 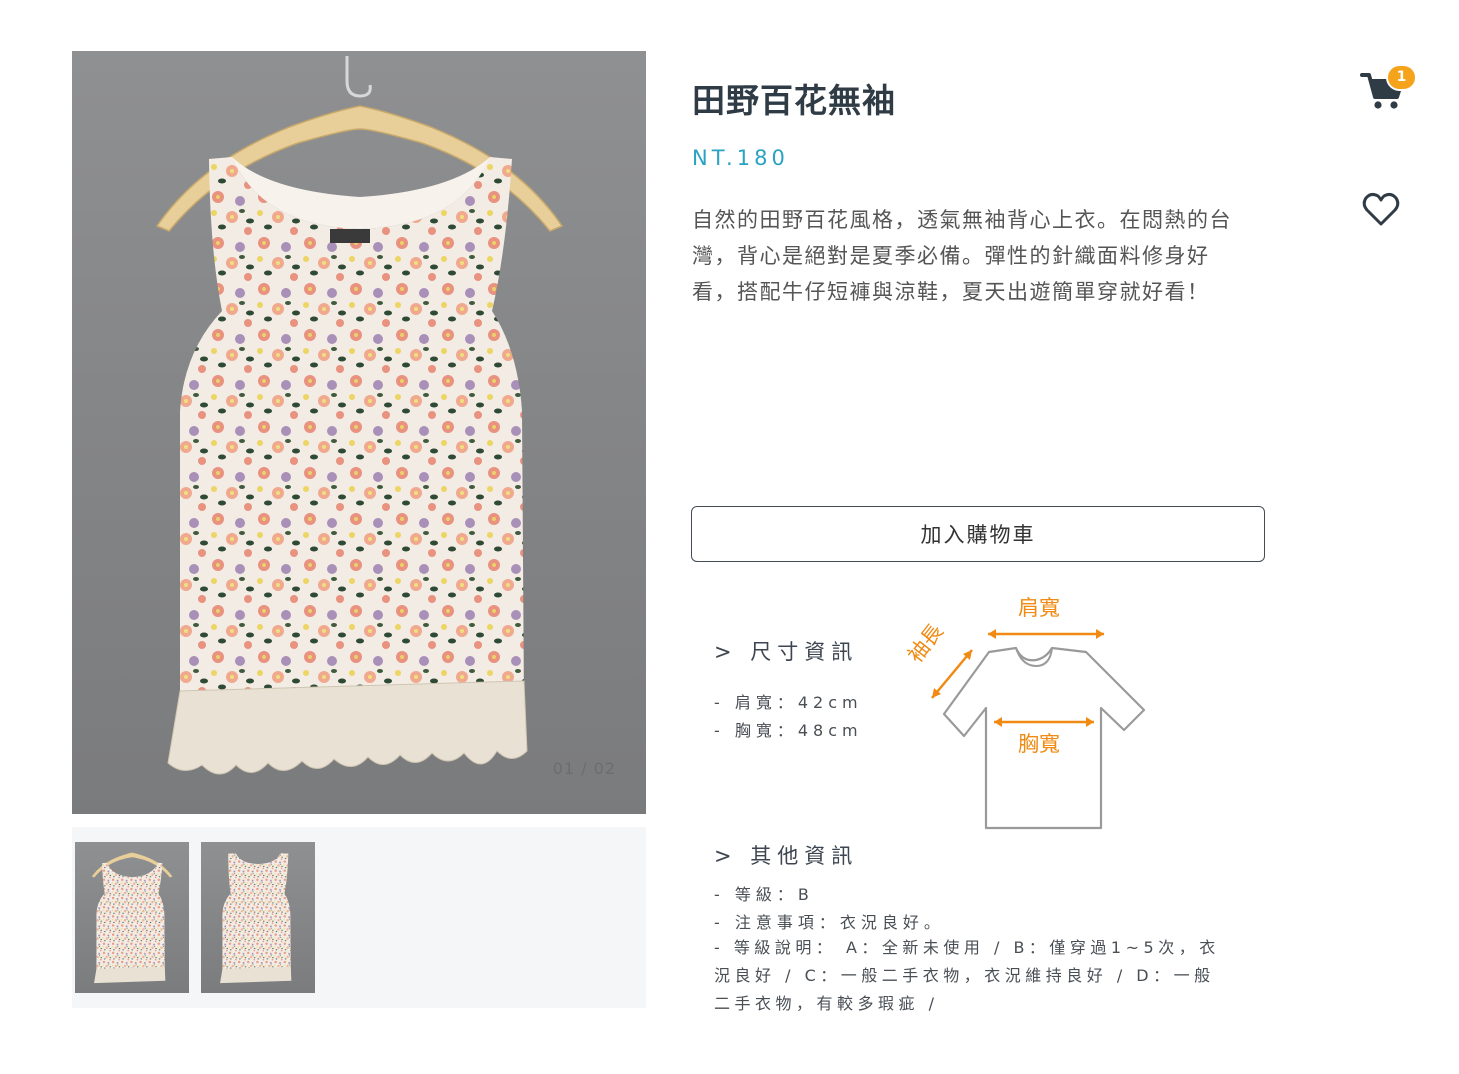 I want to click on image-counter: 01 / 02, so click(x=584, y=768).